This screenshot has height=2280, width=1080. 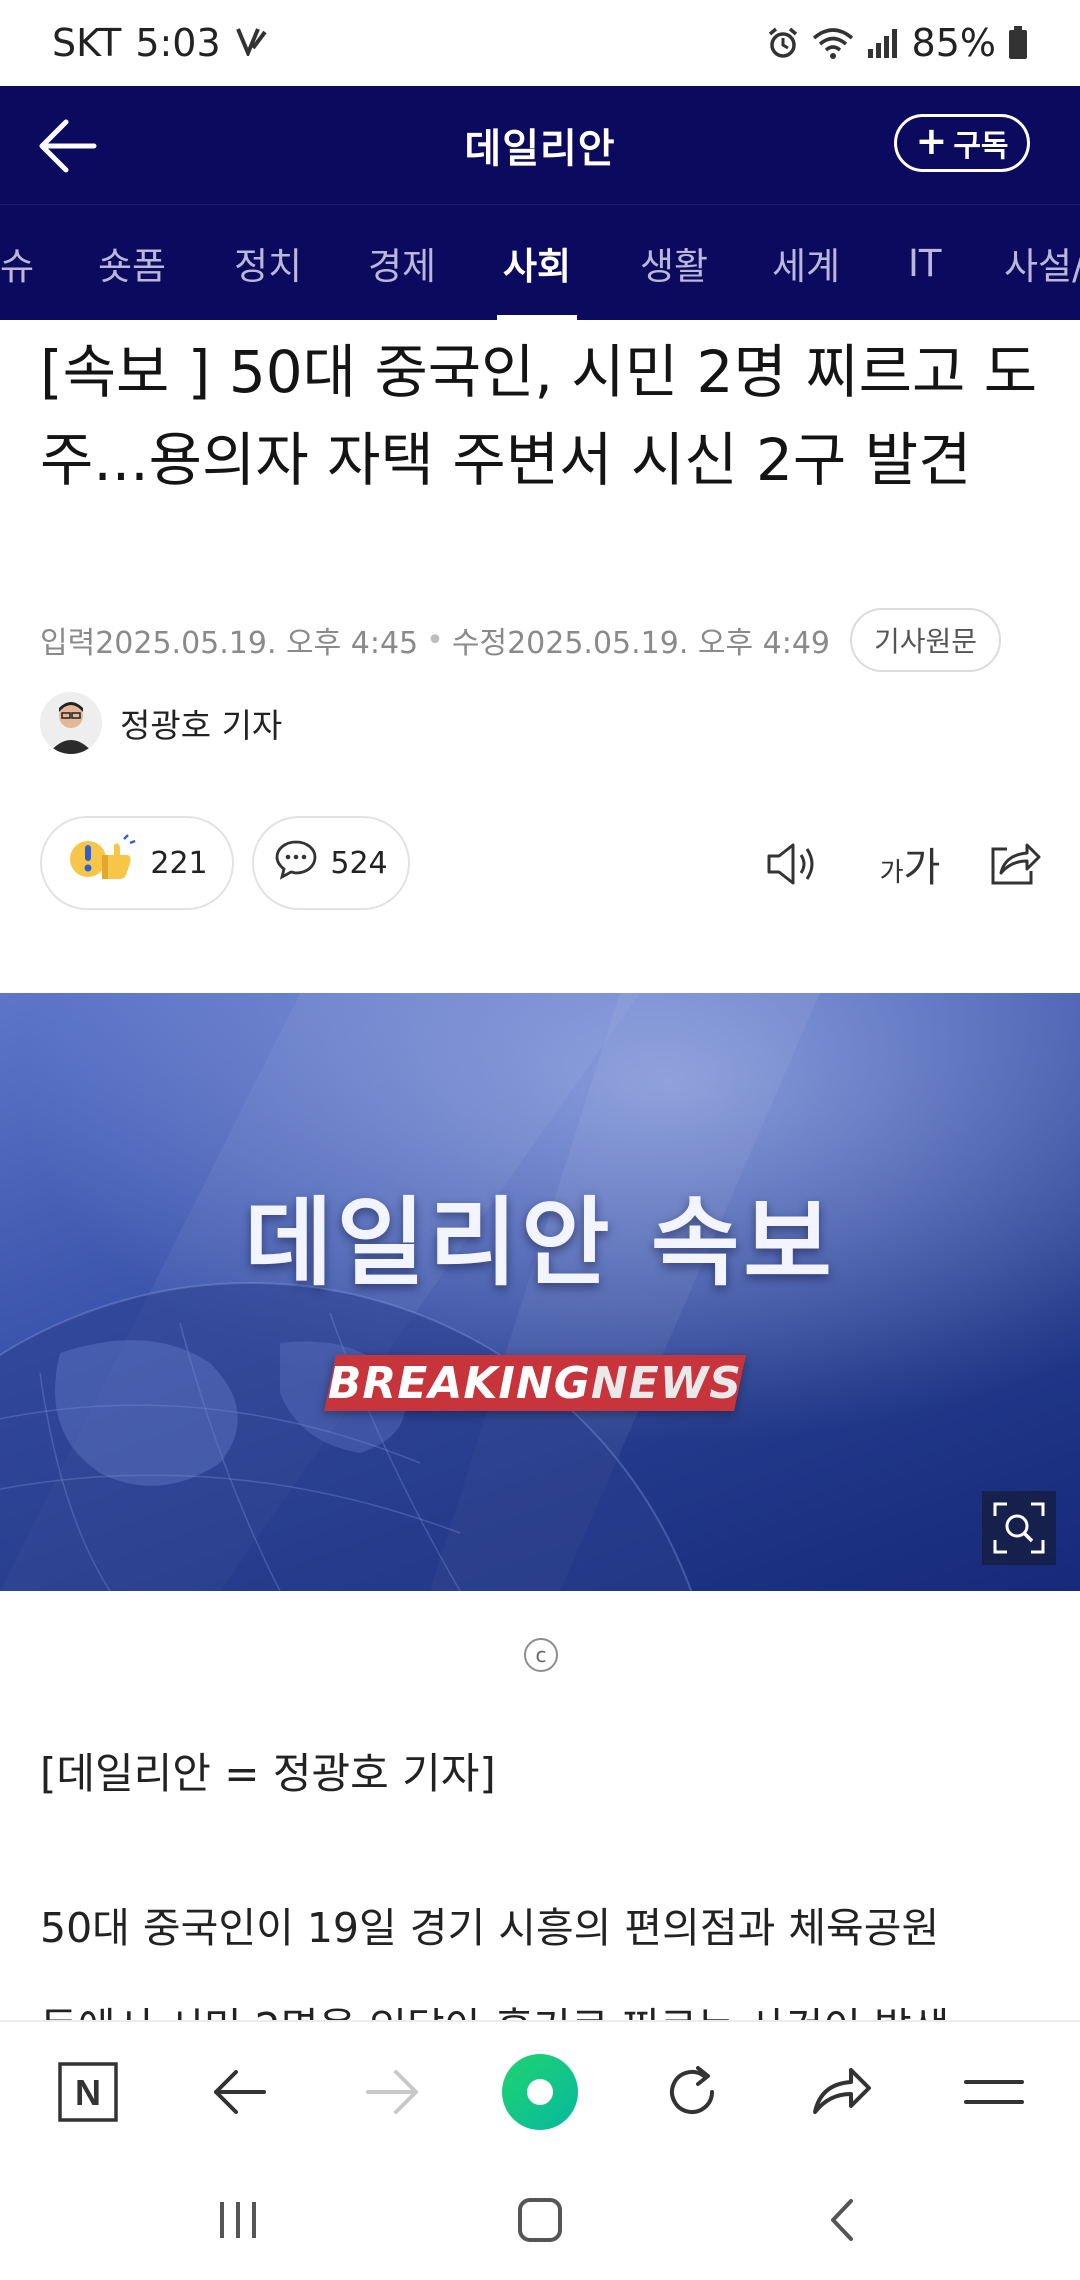 I want to click on refresh-button, so click(x=692, y=2092).